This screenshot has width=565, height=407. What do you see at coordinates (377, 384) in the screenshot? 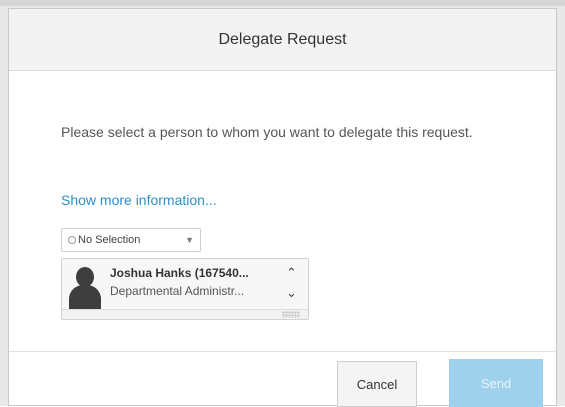
I see `cancel-button: Cancel` at bounding box center [377, 384].